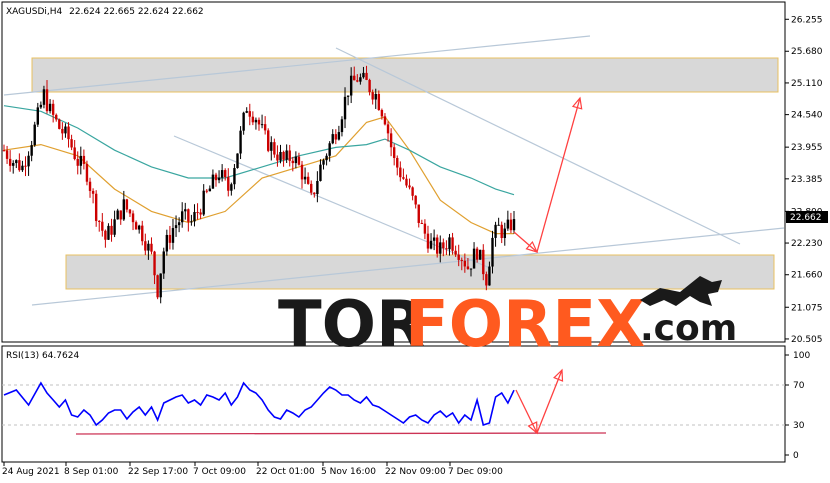 This screenshot has height=483, width=830. What do you see at coordinates (285, 472) in the screenshot?
I see `time-tick-label: 22 Oct 01:00` at bounding box center [285, 472].